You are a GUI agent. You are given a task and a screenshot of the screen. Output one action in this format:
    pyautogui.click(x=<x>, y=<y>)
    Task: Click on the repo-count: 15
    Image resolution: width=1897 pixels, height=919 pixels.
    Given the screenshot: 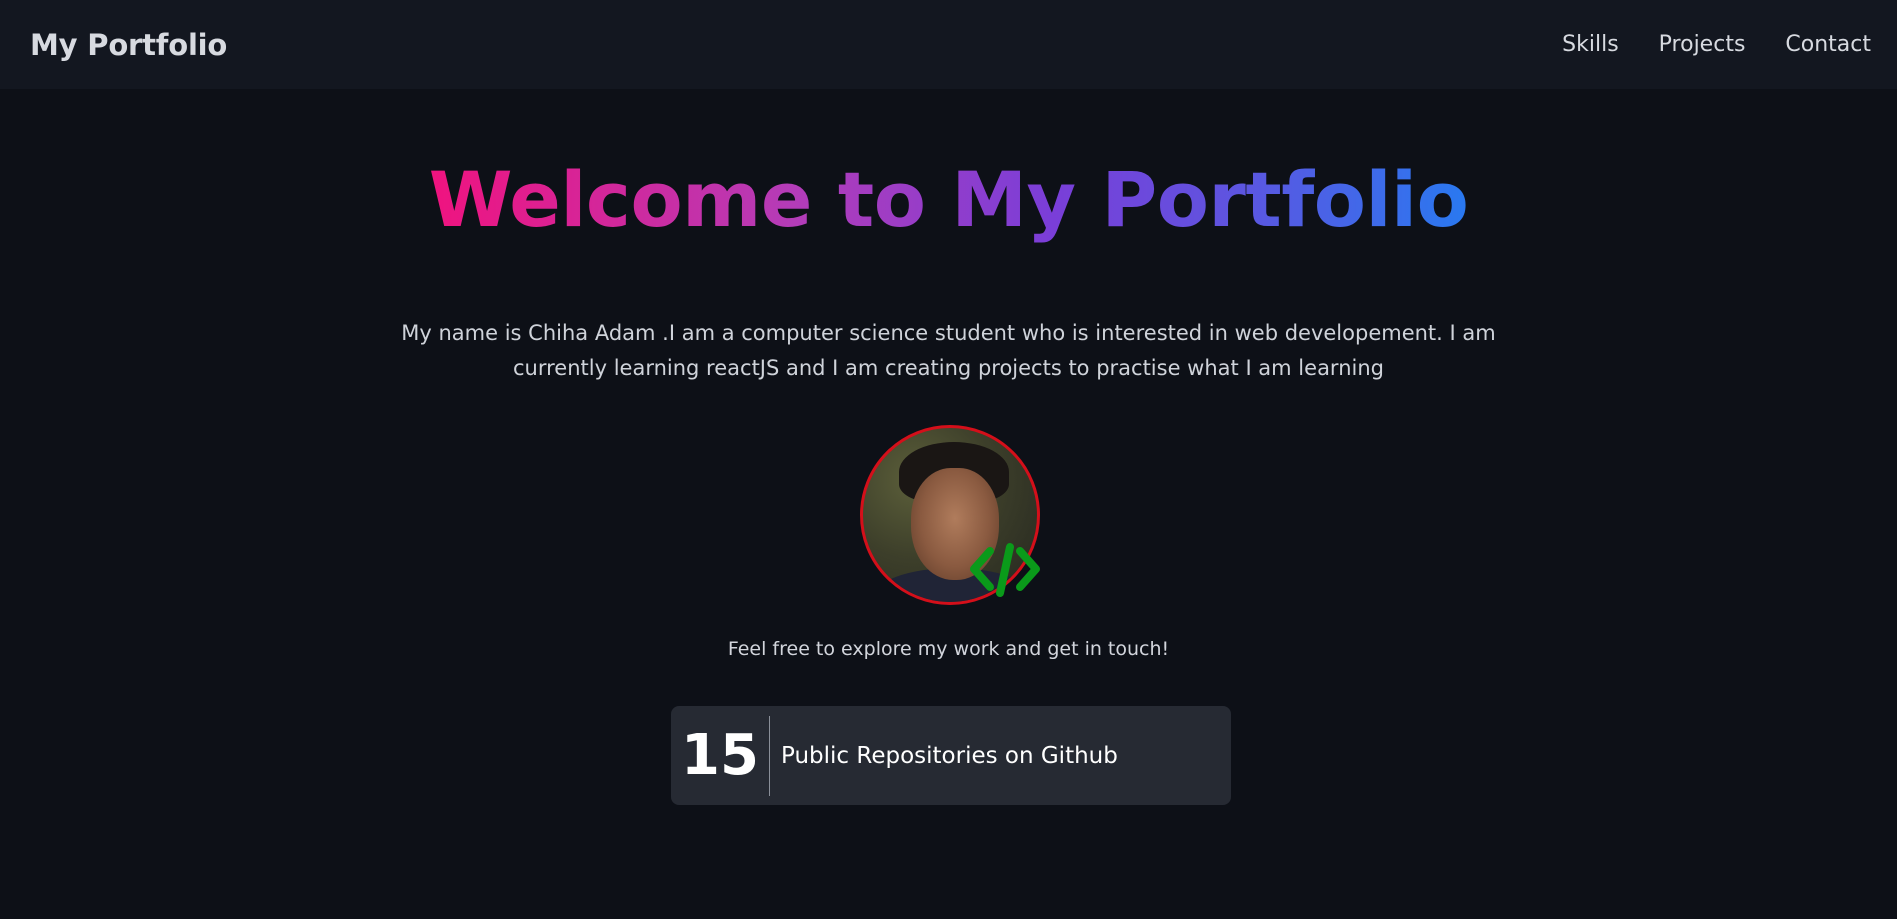 What is the action you would take?
    pyautogui.click(x=720, y=755)
    